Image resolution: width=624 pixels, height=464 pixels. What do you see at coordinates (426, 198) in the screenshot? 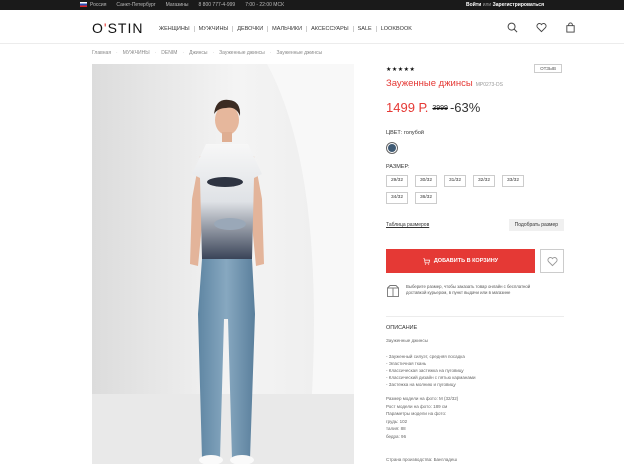
I see `size-option: 36/32` at bounding box center [426, 198].